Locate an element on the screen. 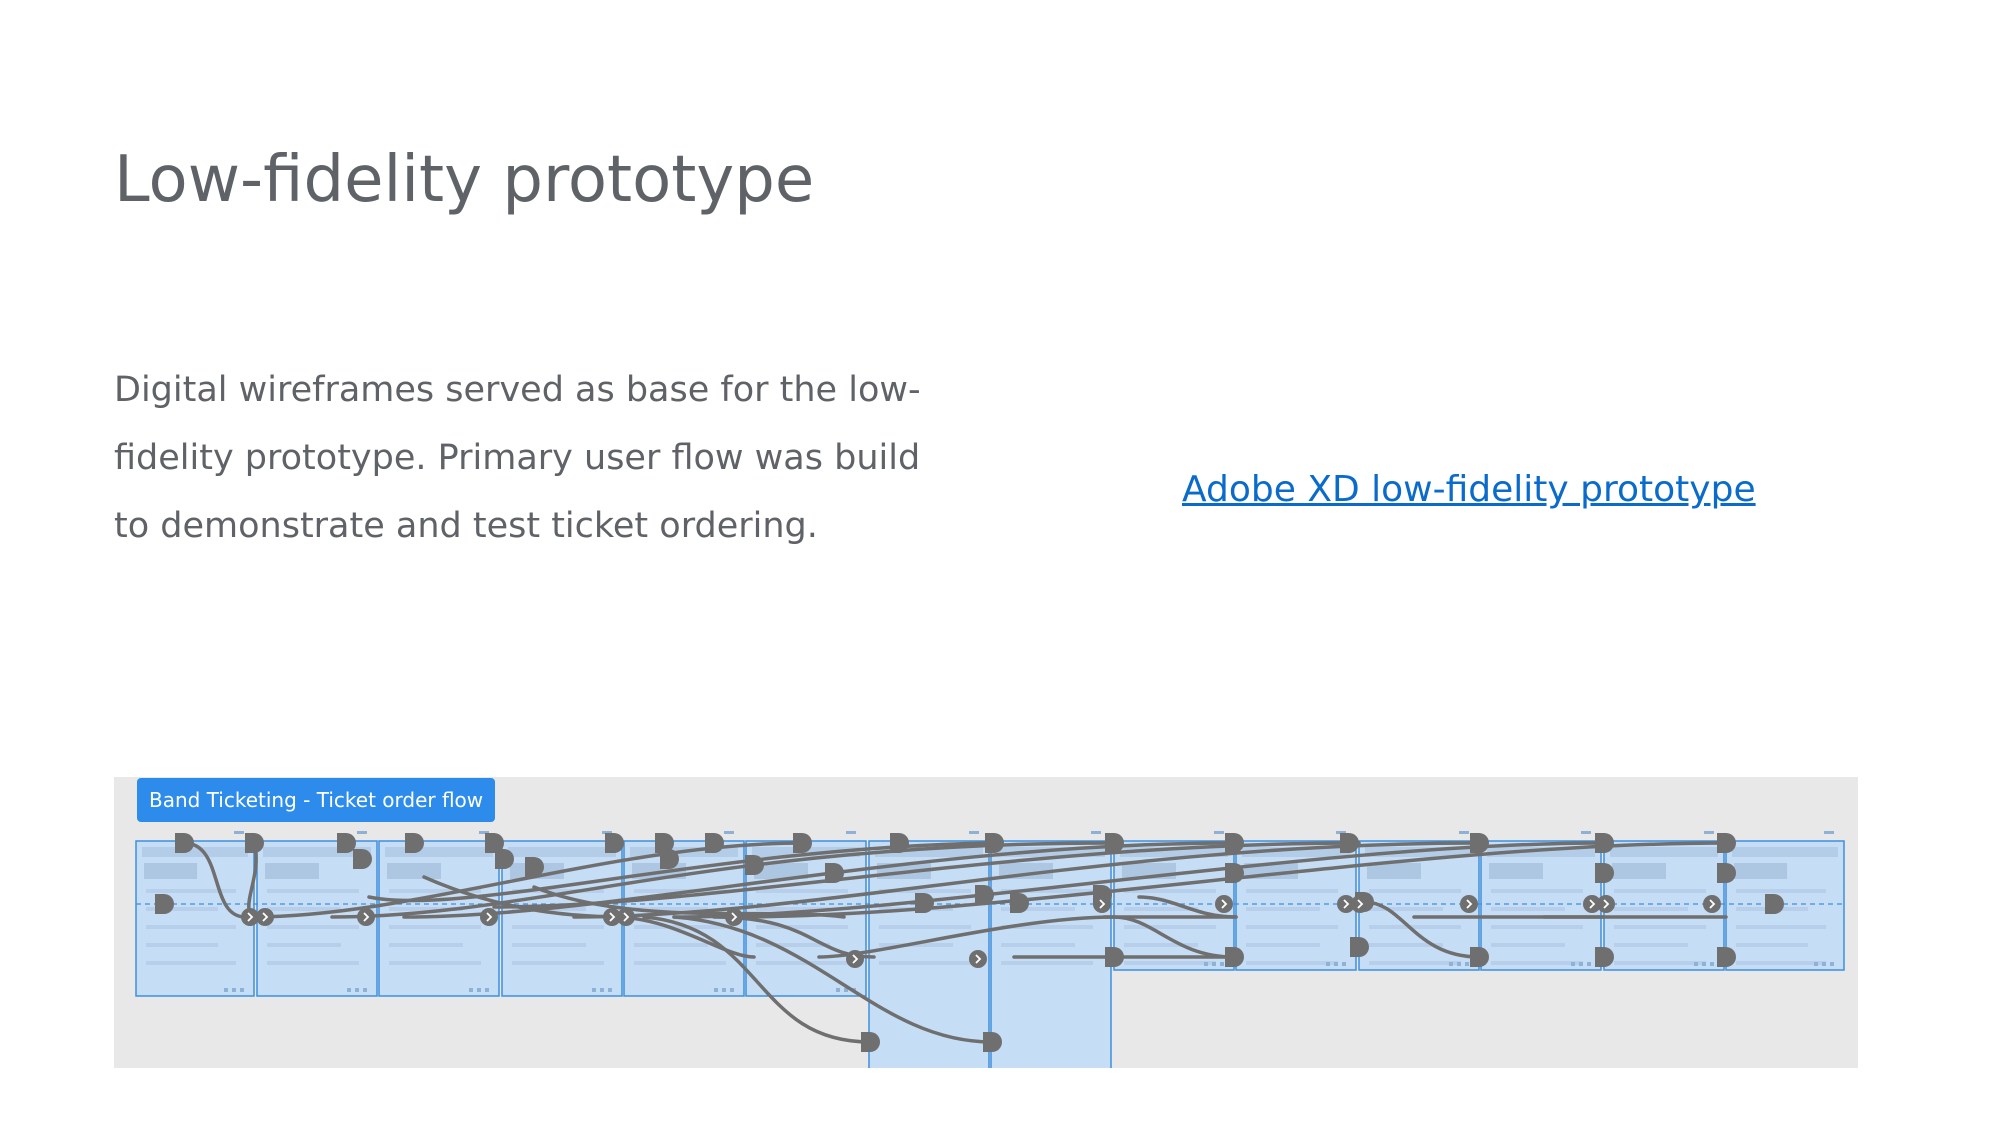  page-title: Low-fidelity prototype is located at coordinates (464, 180).